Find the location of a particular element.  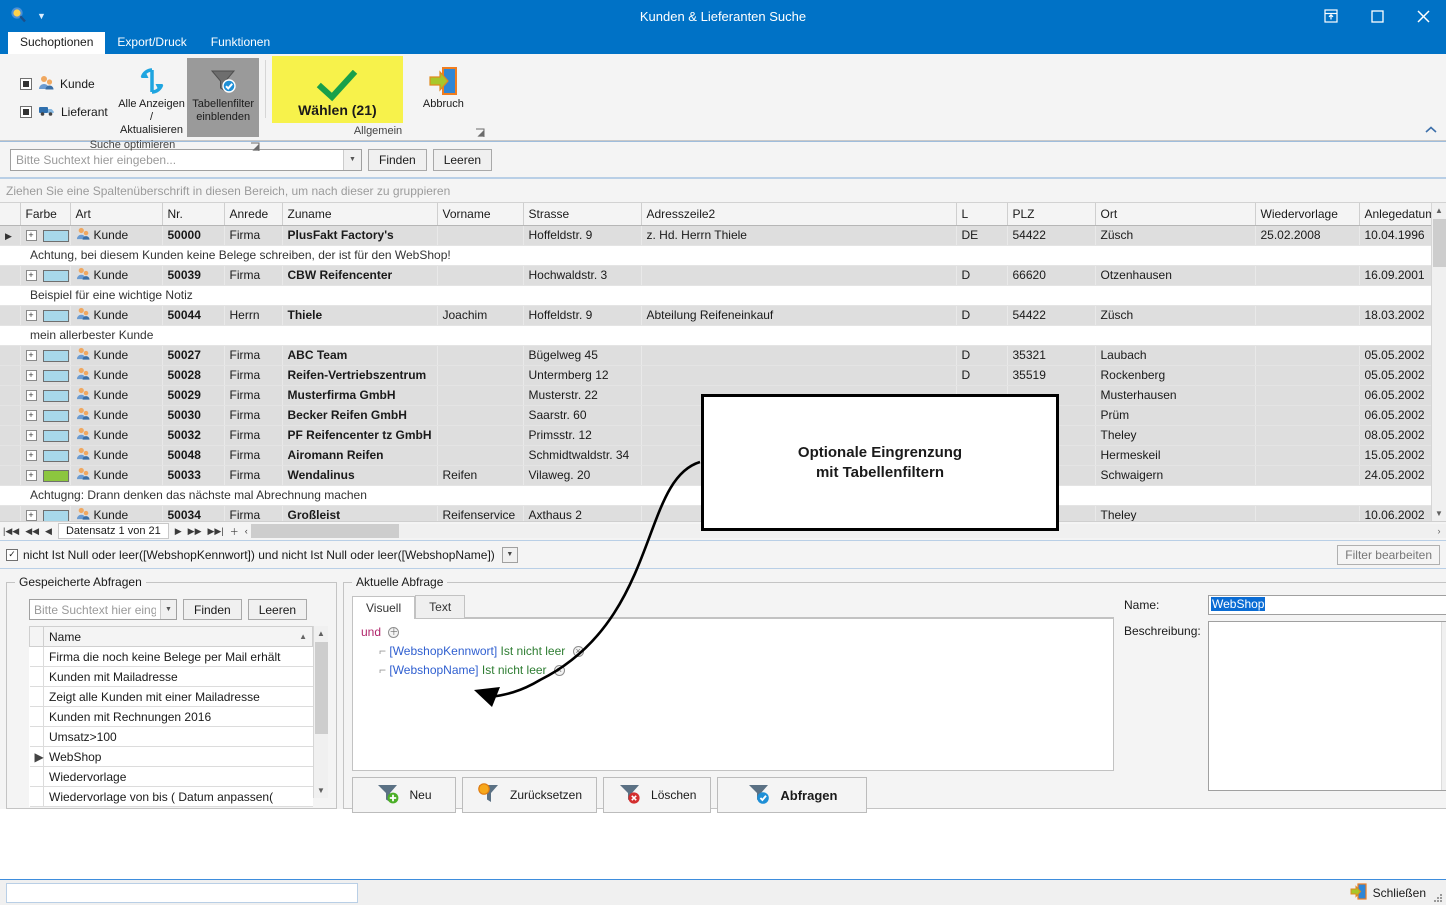

maximize-window-icon is located at coordinates (1377, 16).